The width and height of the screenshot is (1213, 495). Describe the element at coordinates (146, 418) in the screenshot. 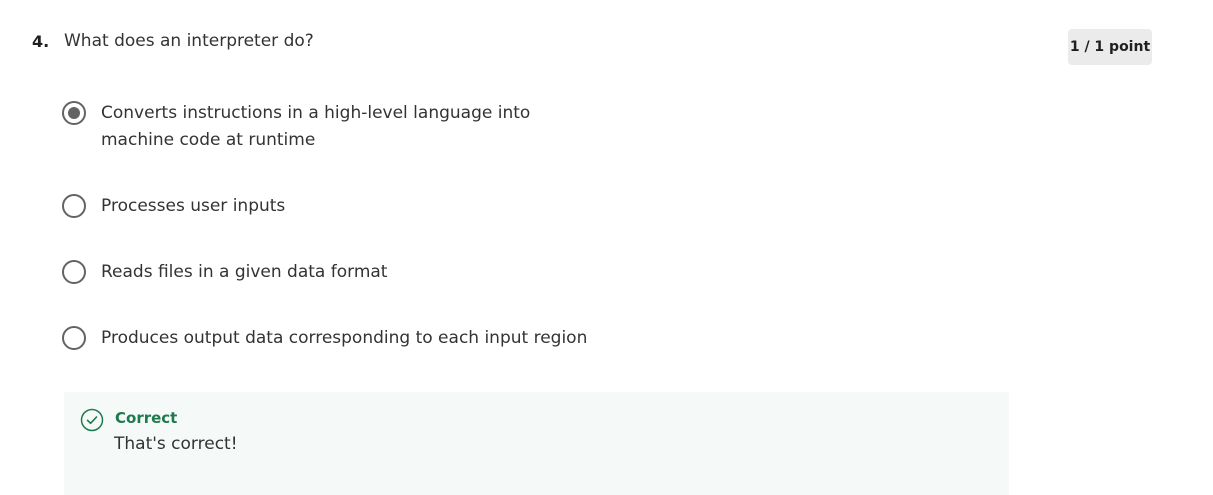

I see `feedback-title: Correct` at that location.